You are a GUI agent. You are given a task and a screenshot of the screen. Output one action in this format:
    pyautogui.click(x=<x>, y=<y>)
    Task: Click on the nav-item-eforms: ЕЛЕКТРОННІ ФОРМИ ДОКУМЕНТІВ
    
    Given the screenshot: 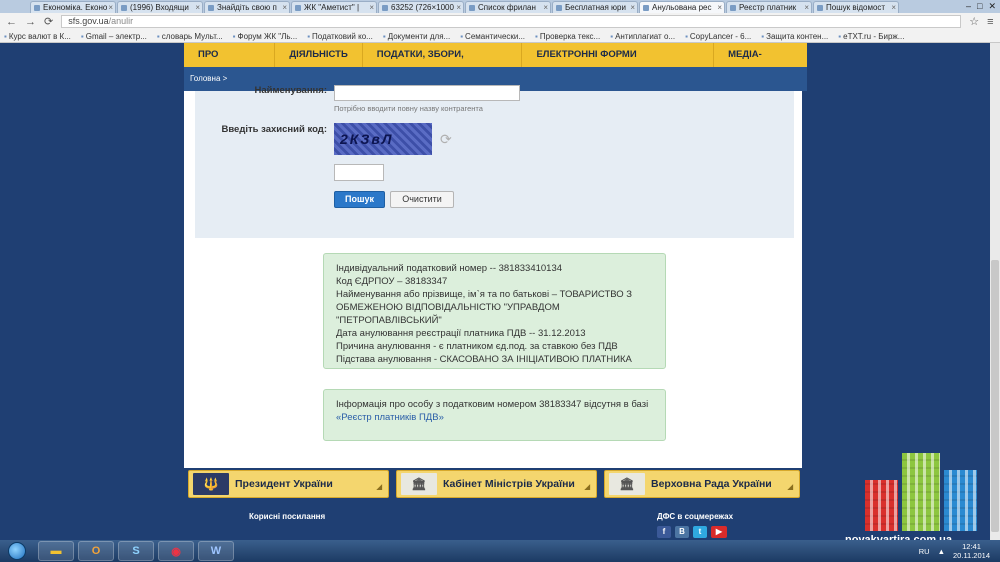 What is the action you would take?
    pyautogui.click(x=618, y=63)
    